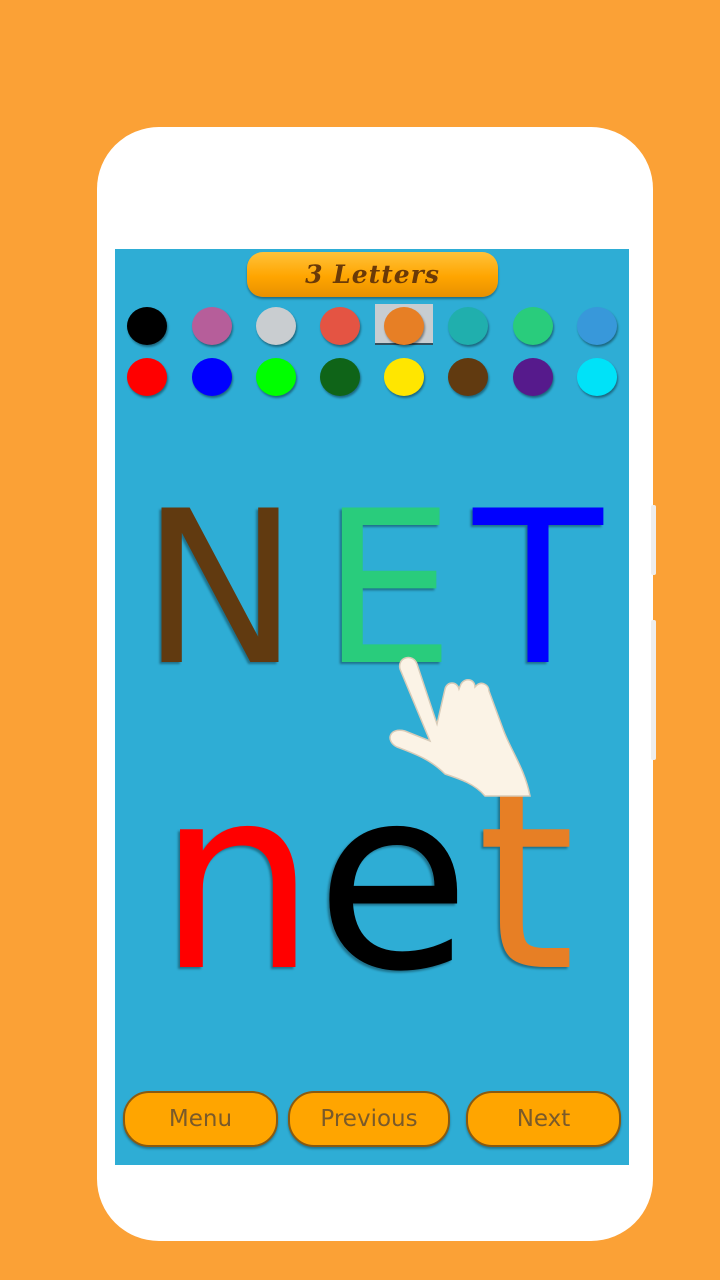 The image size is (720, 1280). I want to click on pointing-hand-icon, so click(460, 726).